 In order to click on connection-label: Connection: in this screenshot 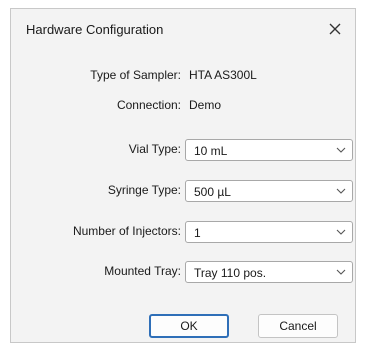, I will do `click(148, 105)`.